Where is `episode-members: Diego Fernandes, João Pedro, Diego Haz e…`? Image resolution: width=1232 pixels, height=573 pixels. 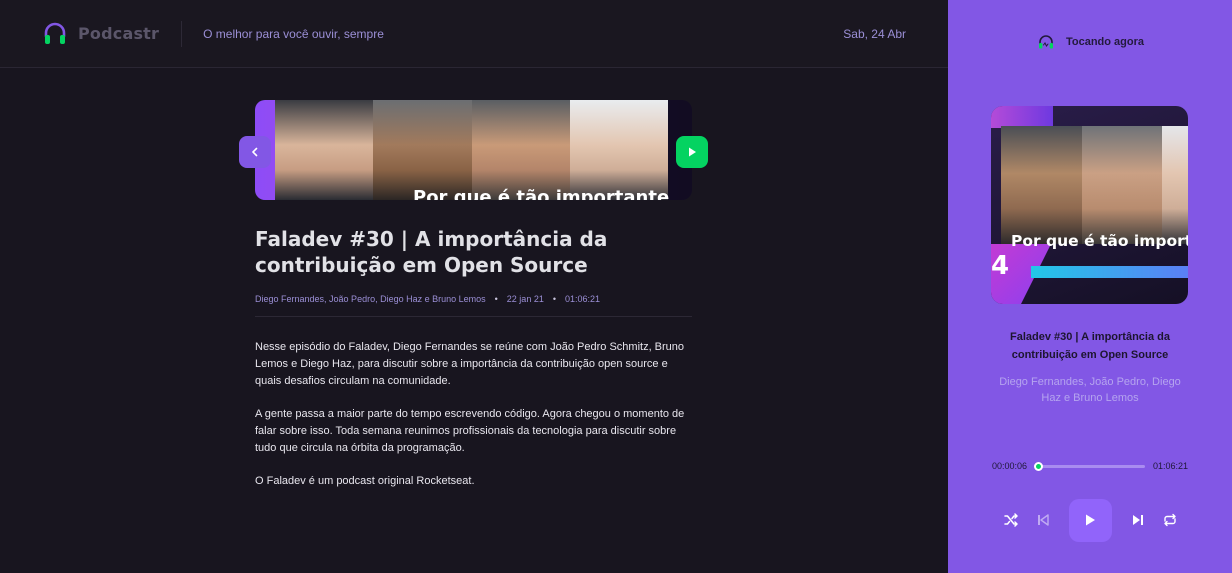 episode-members: Diego Fernandes, João Pedro, Diego Haz e… is located at coordinates (370, 299).